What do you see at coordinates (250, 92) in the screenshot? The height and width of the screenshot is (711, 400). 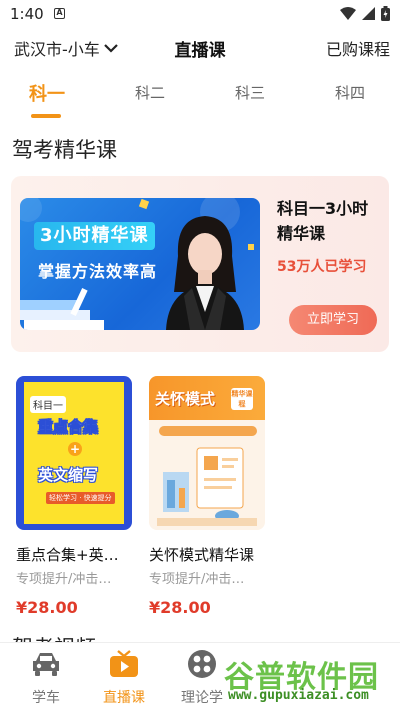 I see `tab-subject-3: 科三` at bounding box center [250, 92].